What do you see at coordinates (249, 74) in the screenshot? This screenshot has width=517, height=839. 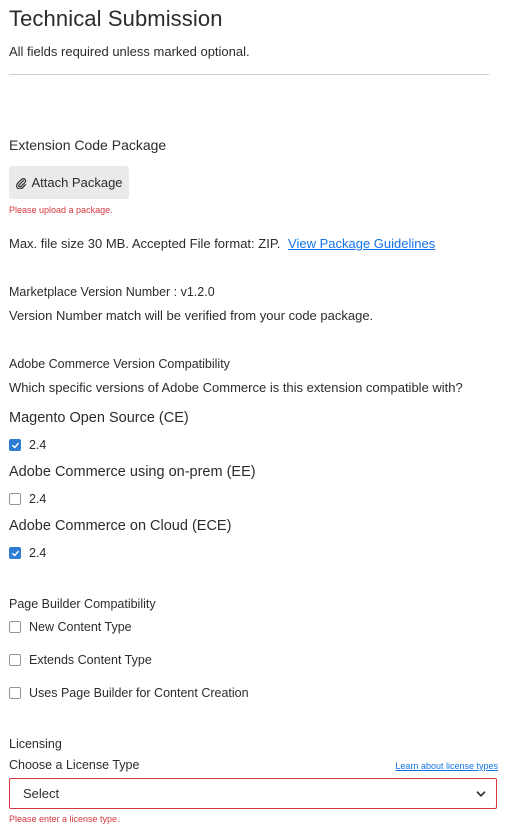 I see `header-divider` at bounding box center [249, 74].